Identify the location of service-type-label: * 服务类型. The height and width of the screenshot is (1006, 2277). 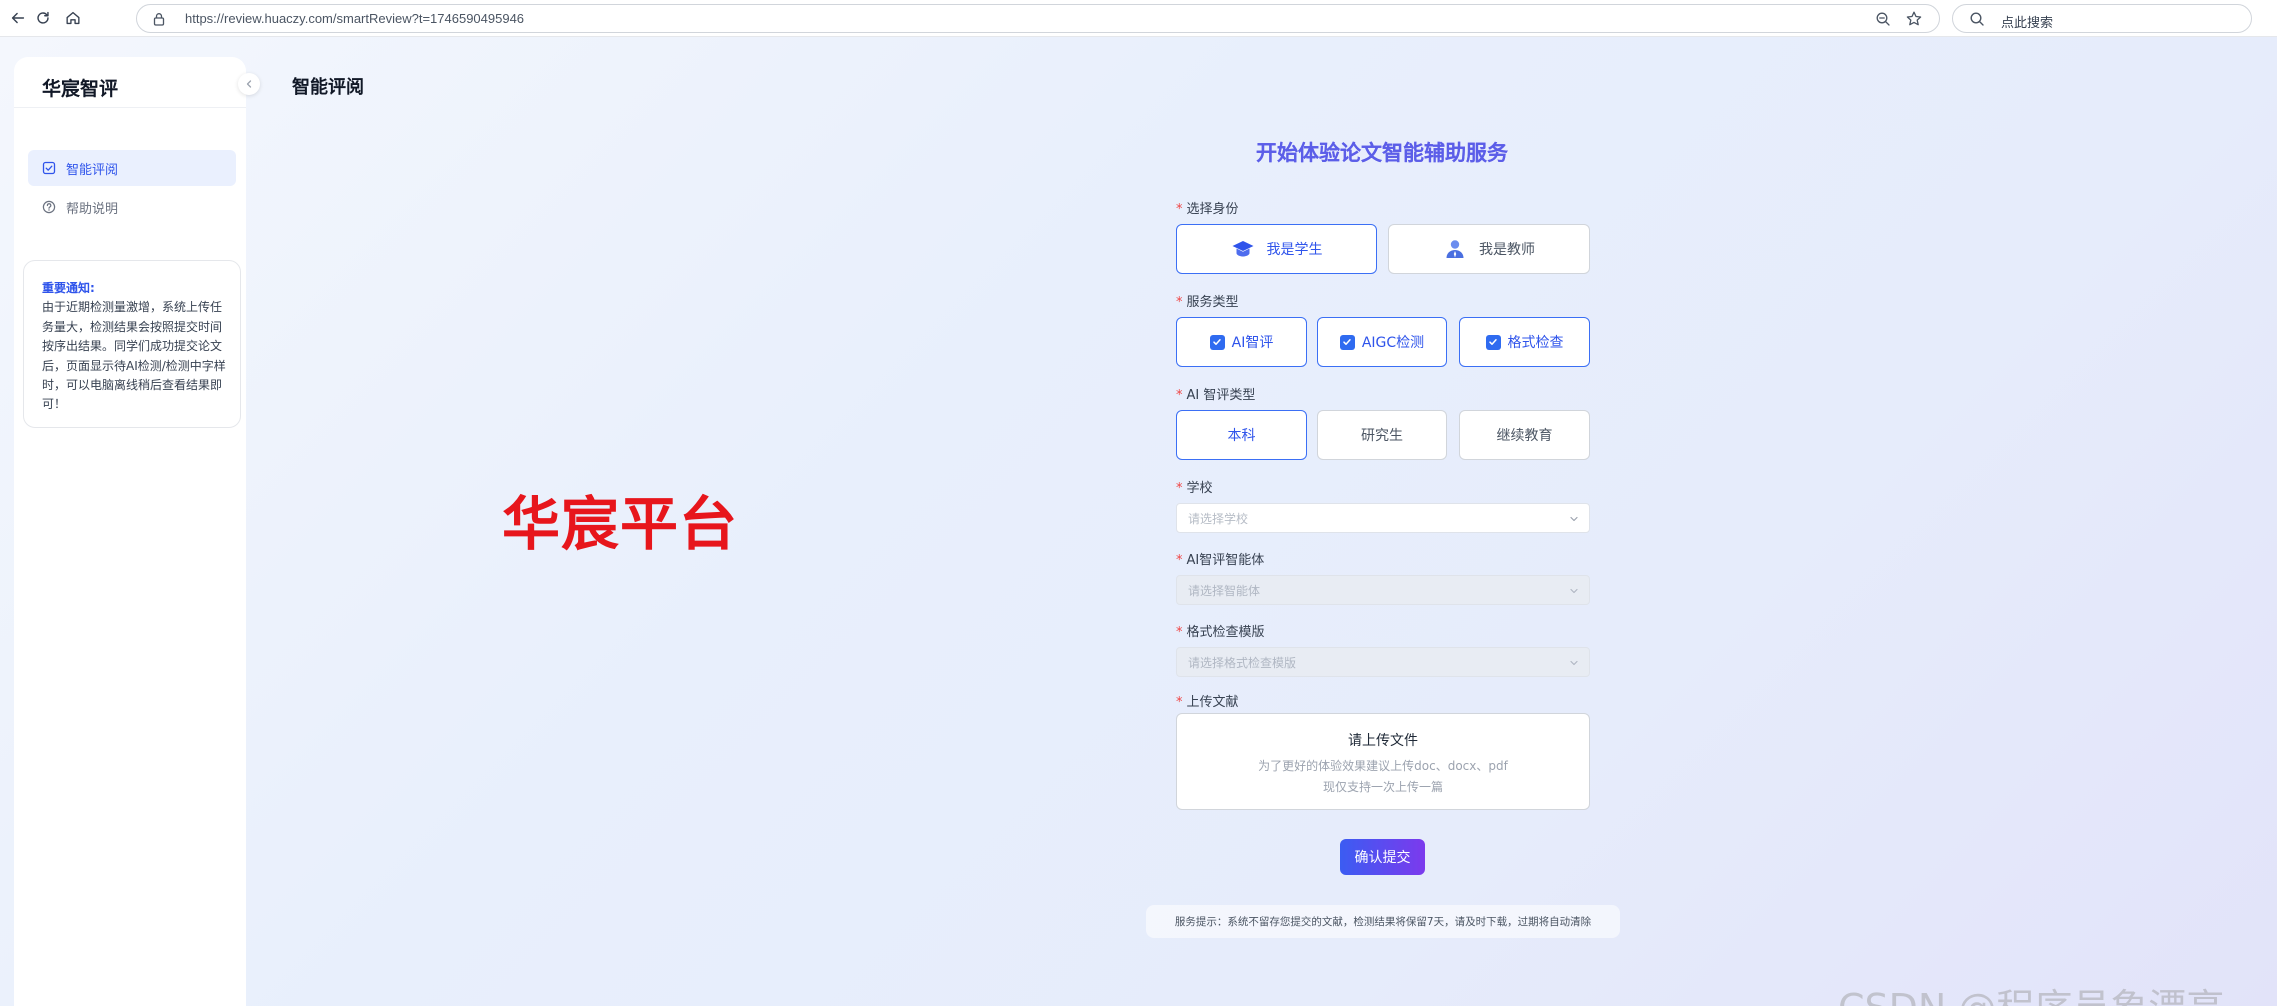
(1207, 302).